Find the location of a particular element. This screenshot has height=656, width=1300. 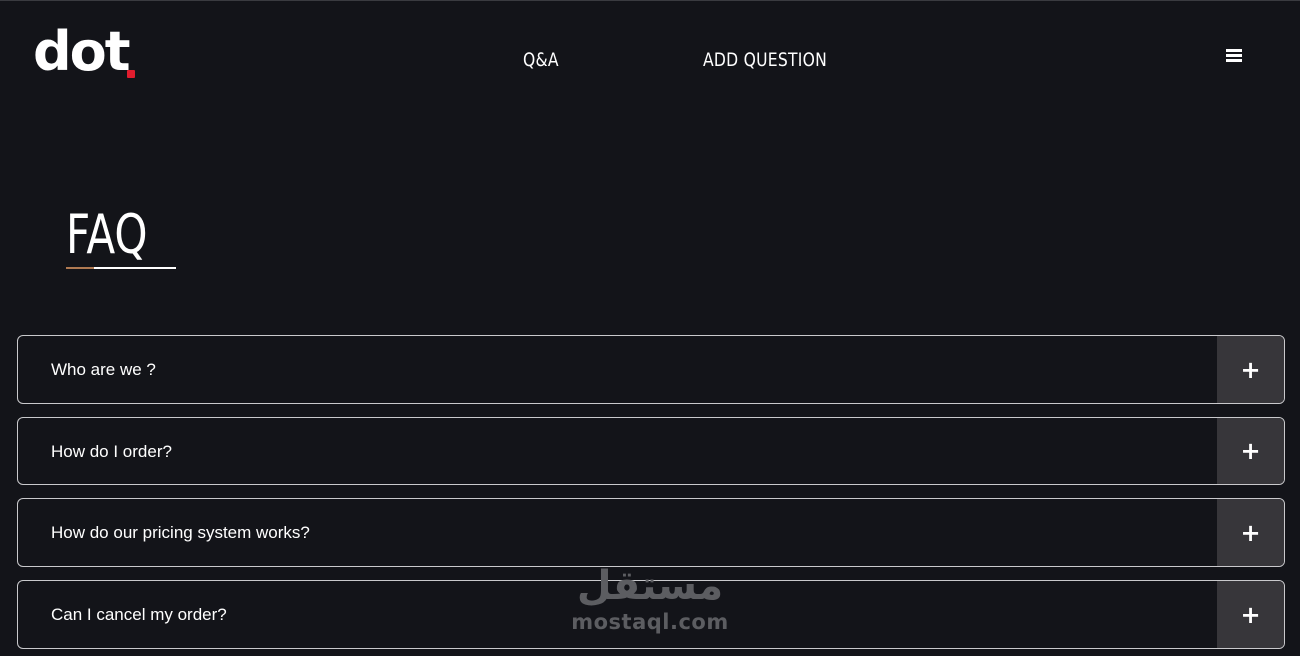

faq-question: How do our pricing system works? is located at coordinates (180, 532).